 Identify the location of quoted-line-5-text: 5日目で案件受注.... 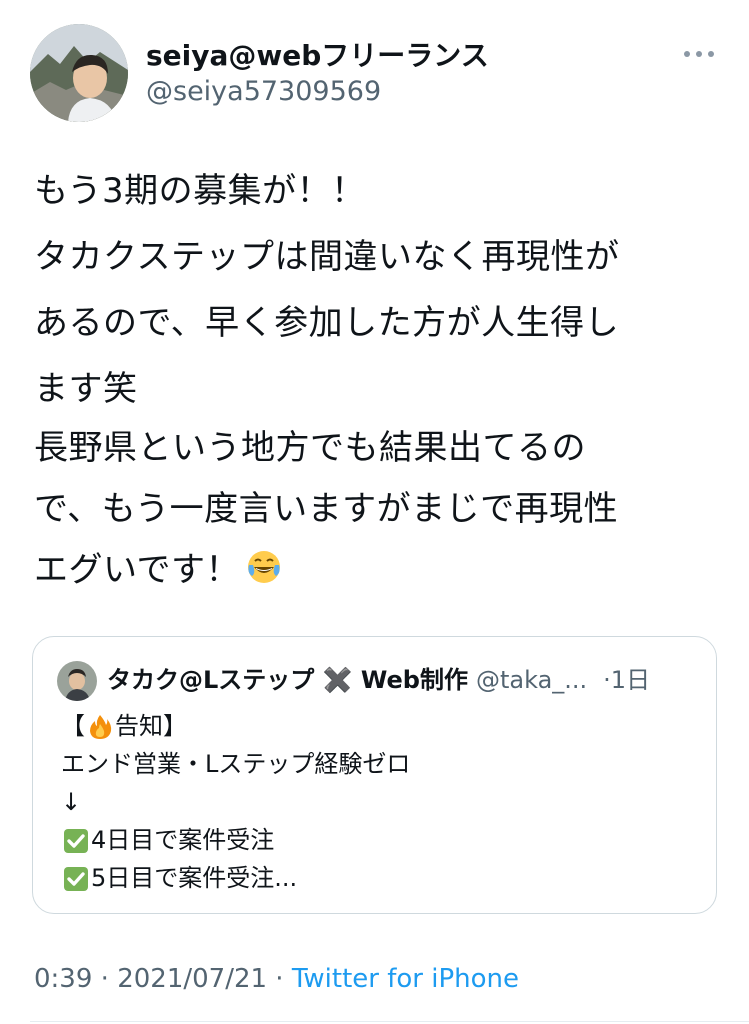
(194, 878).